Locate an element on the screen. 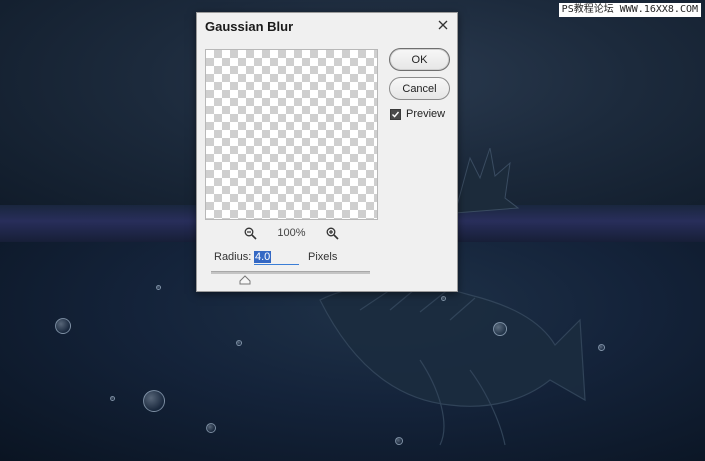 Image resolution: width=705 pixels, height=461 pixels. zoom-in-button is located at coordinates (333, 233).